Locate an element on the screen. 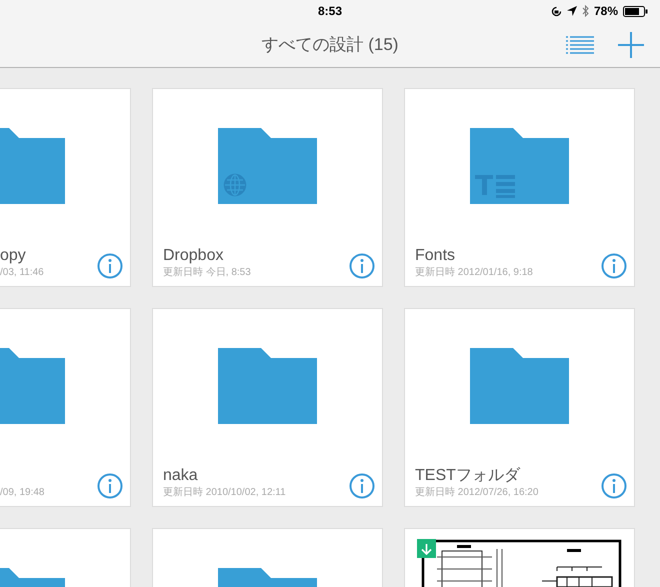 This screenshot has height=587, width=660. modified-date: /09, 19:48 is located at coordinates (22, 493).